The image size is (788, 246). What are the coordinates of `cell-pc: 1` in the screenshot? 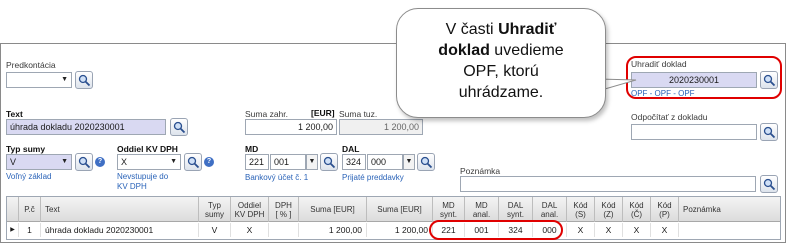 It's located at (30, 230).